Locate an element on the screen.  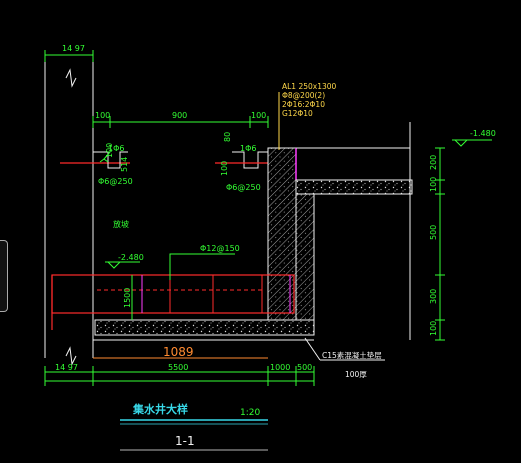
dim-top-left-text: 14 97 is located at coordinates (73, 48).